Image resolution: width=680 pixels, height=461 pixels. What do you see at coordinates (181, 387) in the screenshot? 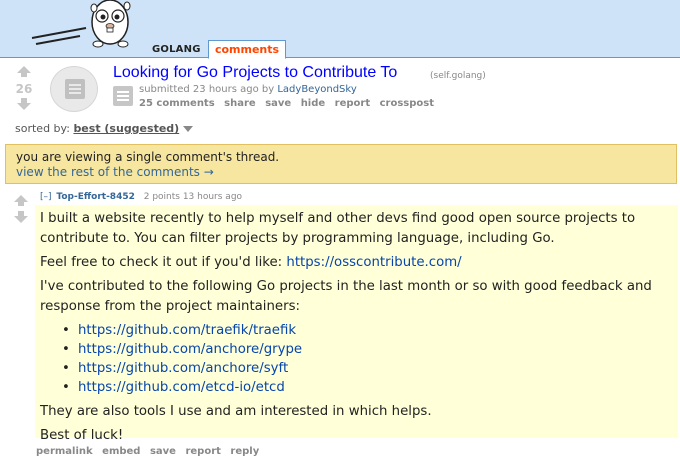
I see `etcd-link: https://github.com/etcd-io/etcd` at bounding box center [181, 387].